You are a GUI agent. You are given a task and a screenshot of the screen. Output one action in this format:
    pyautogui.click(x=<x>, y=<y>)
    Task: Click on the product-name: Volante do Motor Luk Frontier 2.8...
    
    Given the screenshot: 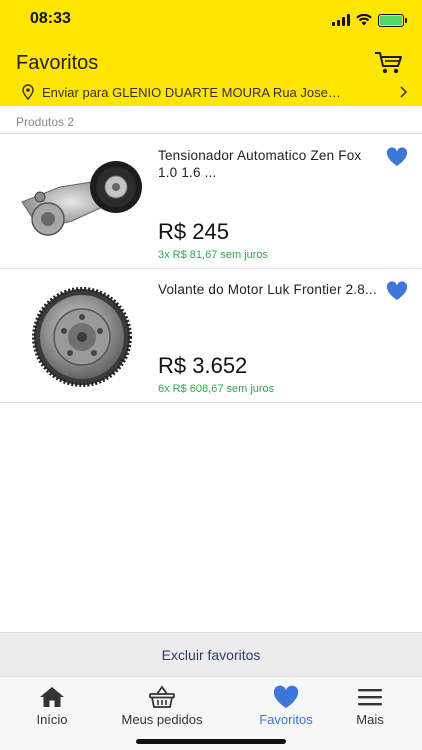 What is the action you would take?
    pyautogui.click(x=268, y=289)
    